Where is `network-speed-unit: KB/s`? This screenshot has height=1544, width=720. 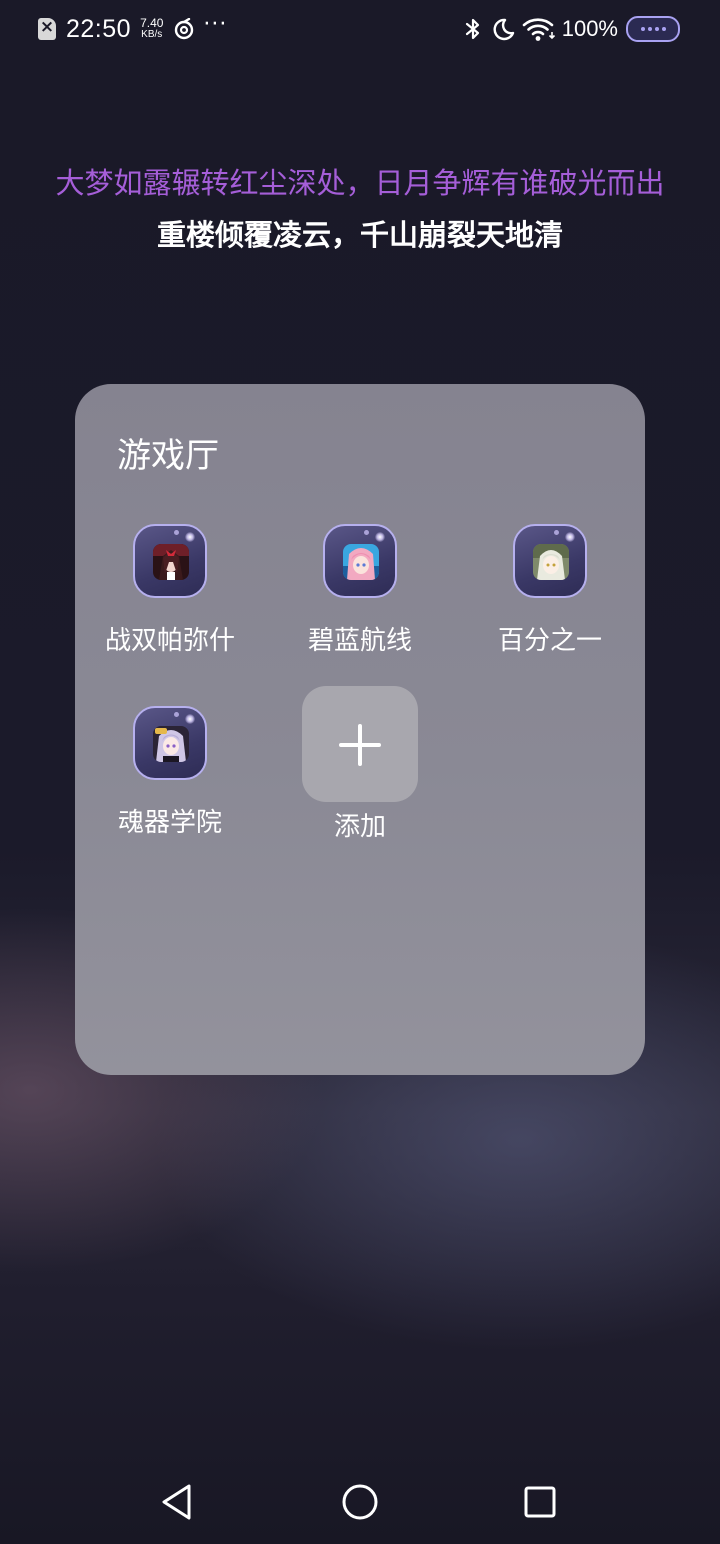
network-speed-unit: KB/s is located at coordinates (152, 34).